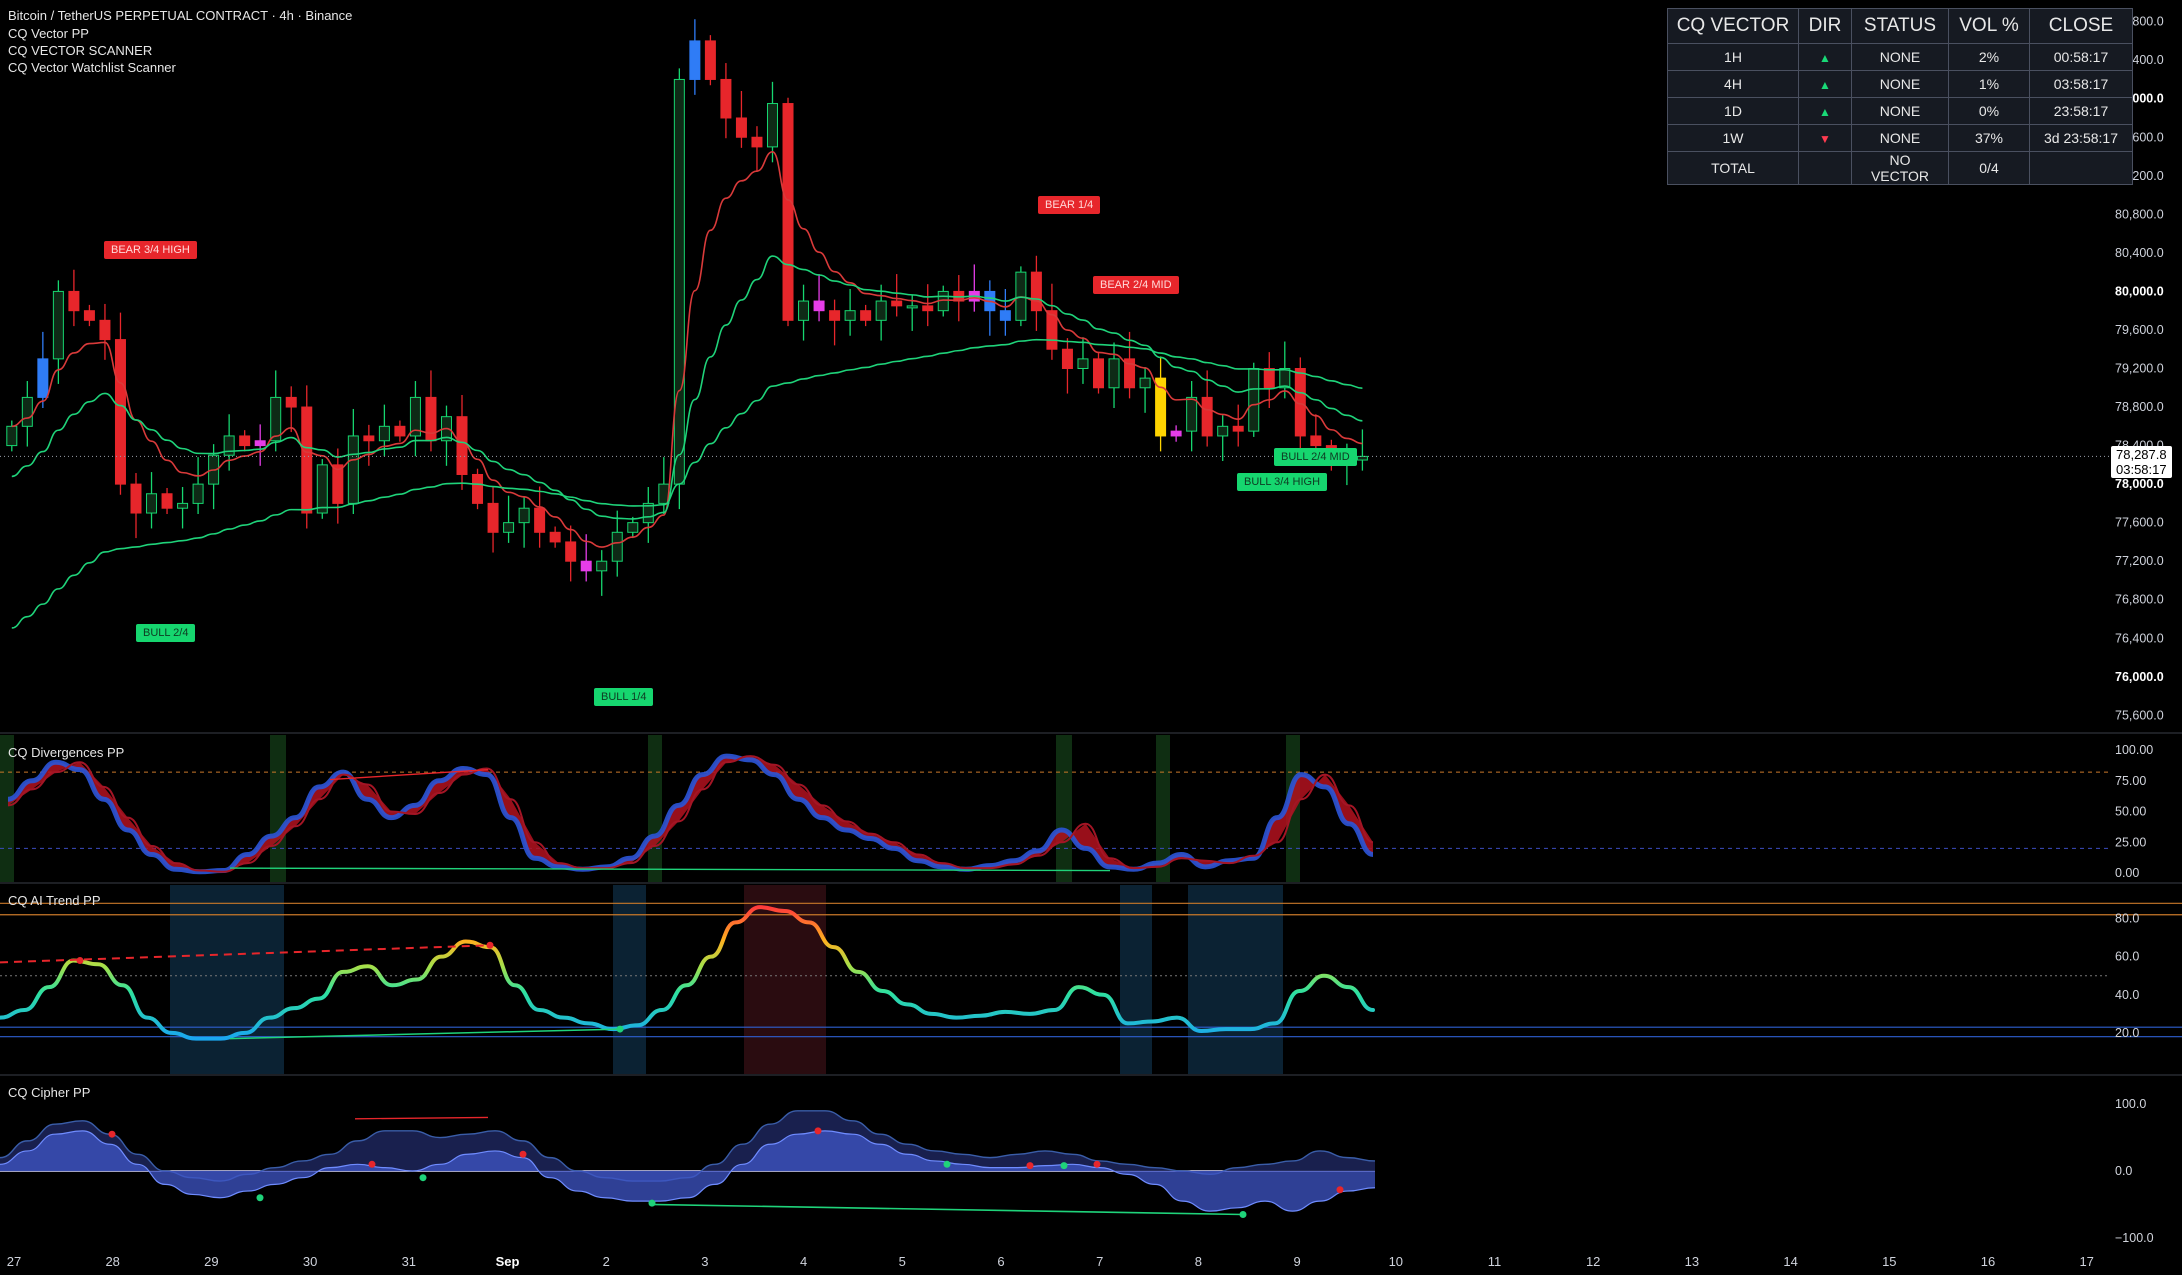  What do you see at coordinates (1000, 1261) in the screenshot?
I see `x-tick-label: 6` at bounding box center [1000, 1261].